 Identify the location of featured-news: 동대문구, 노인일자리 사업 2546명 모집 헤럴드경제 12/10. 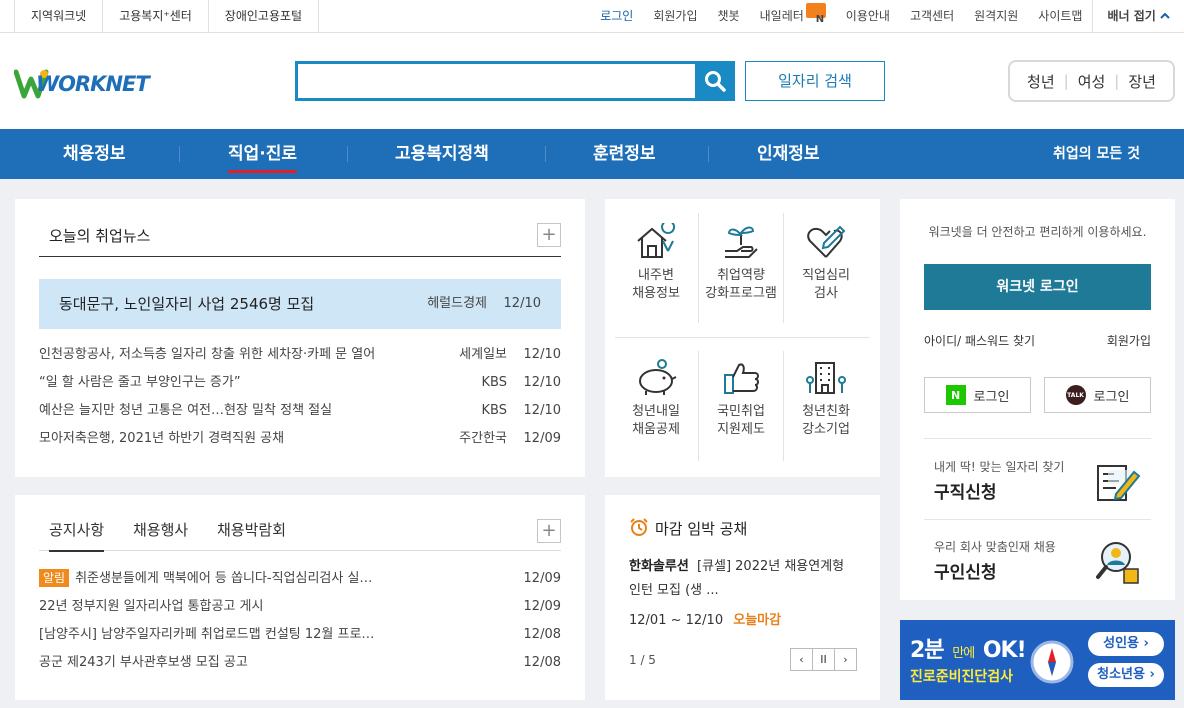
(300, 304).